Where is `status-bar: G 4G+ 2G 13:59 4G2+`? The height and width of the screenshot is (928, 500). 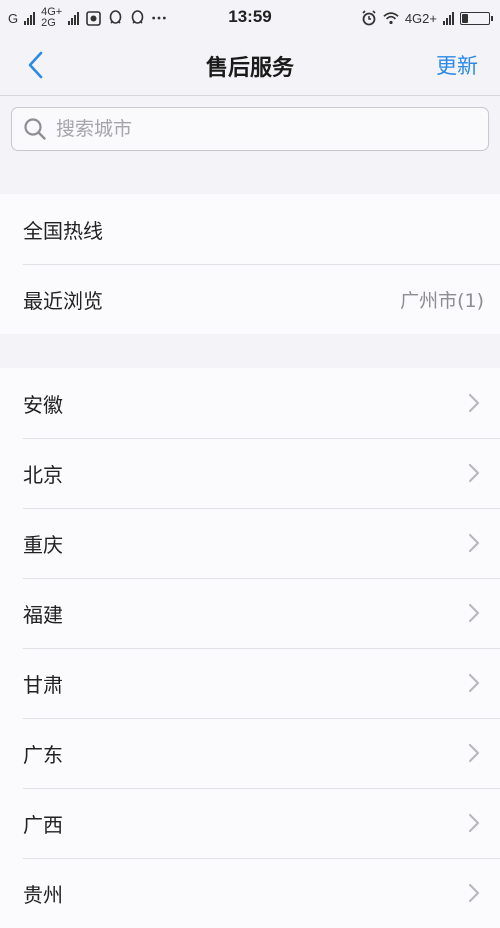
status-bar: G 4G+ 2G 13:59 4G2+ is located at coordinates (250, 17).